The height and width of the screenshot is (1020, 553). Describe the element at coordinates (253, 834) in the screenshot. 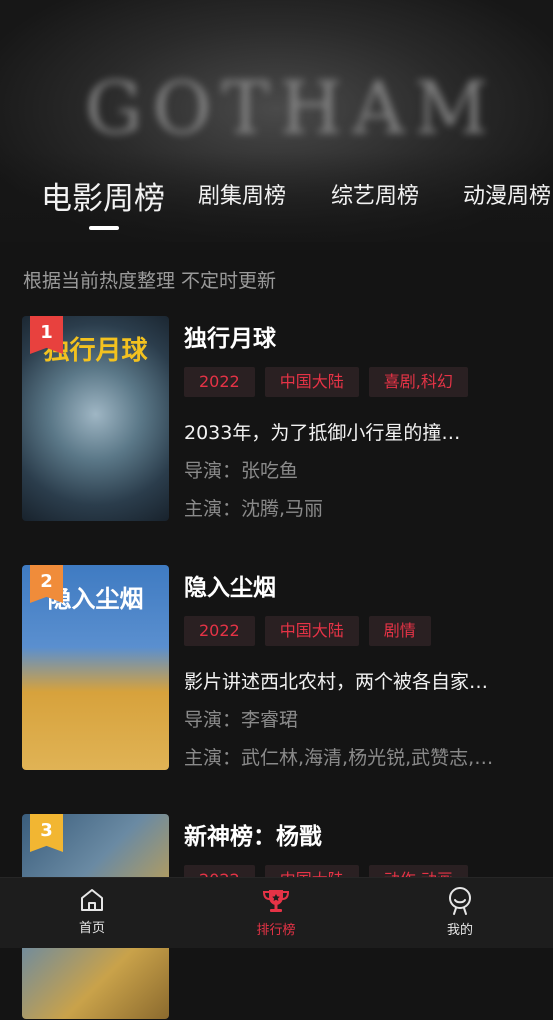

I see `movie-title: 新神榜：杨戬` at that location.